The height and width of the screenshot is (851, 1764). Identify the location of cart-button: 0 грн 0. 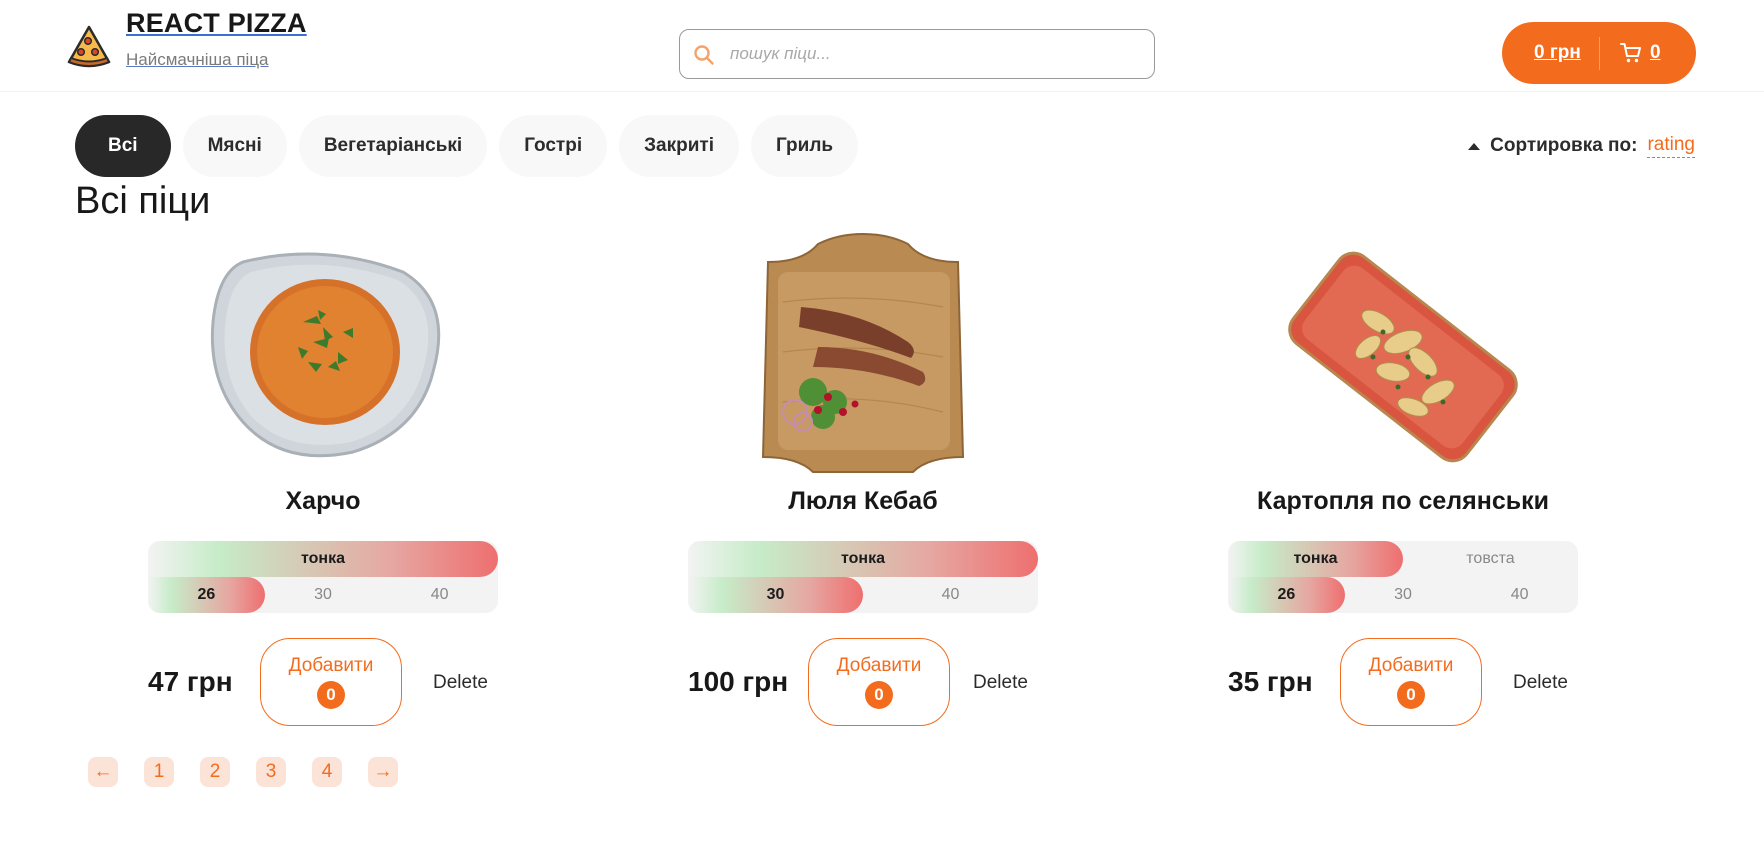
(1599, 53).